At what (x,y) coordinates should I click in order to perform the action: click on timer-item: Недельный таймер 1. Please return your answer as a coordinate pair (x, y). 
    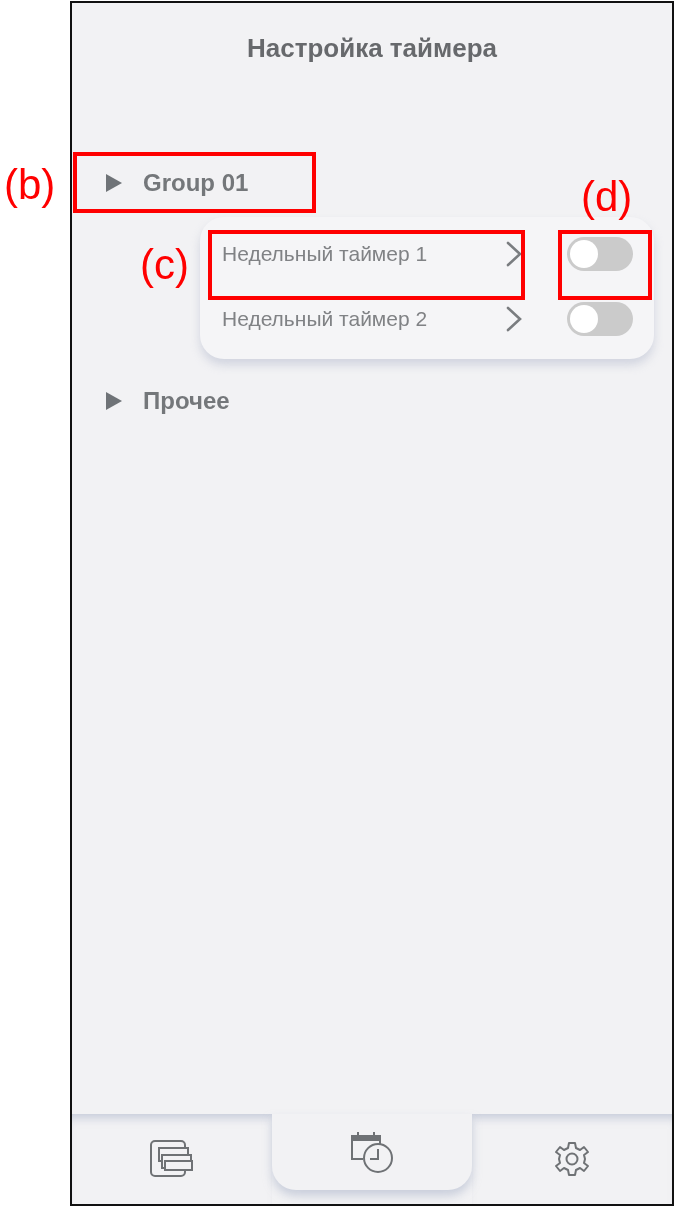
    Looking at the image, I should click on (372, 253).